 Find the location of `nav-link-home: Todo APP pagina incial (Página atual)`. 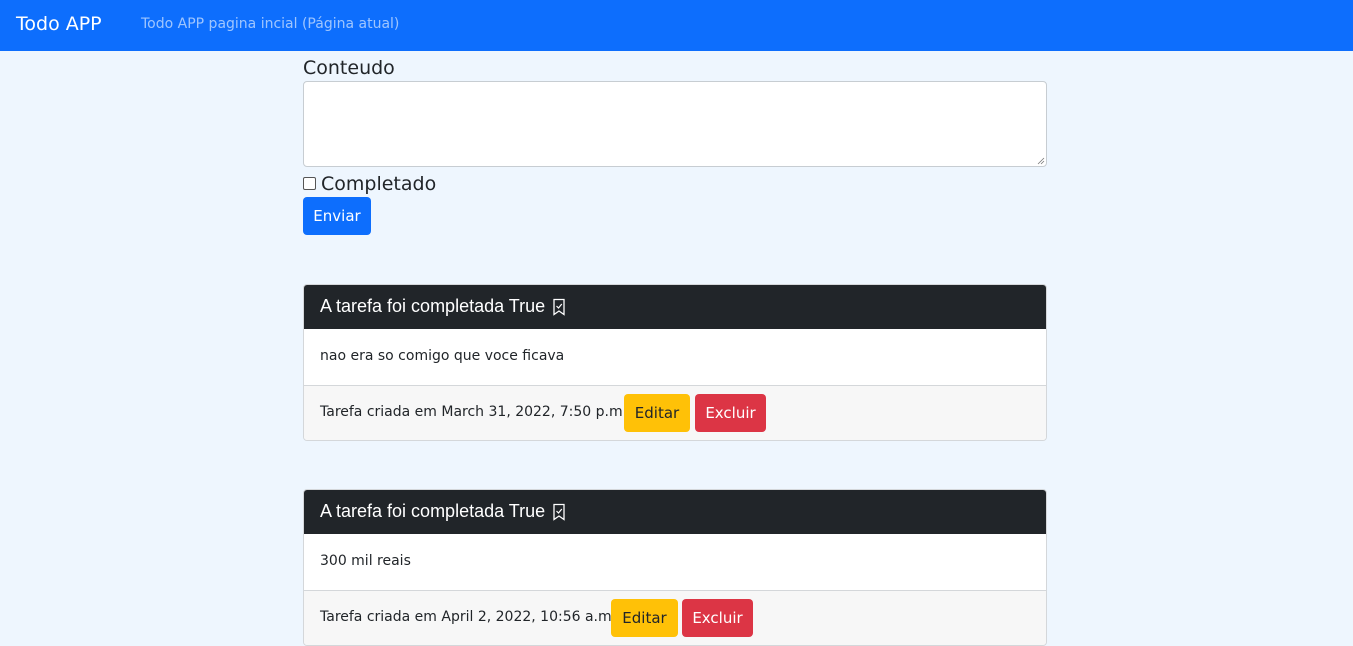

nav-link-home: Todo APP pagina incial (Página atual) is located at coordinates (270, 24).